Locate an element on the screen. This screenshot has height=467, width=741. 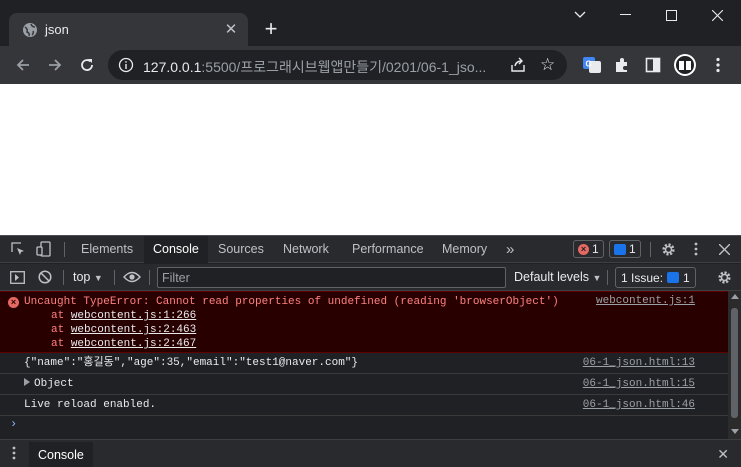
context-selector: top ▼ is located at coordinates (88, 277).